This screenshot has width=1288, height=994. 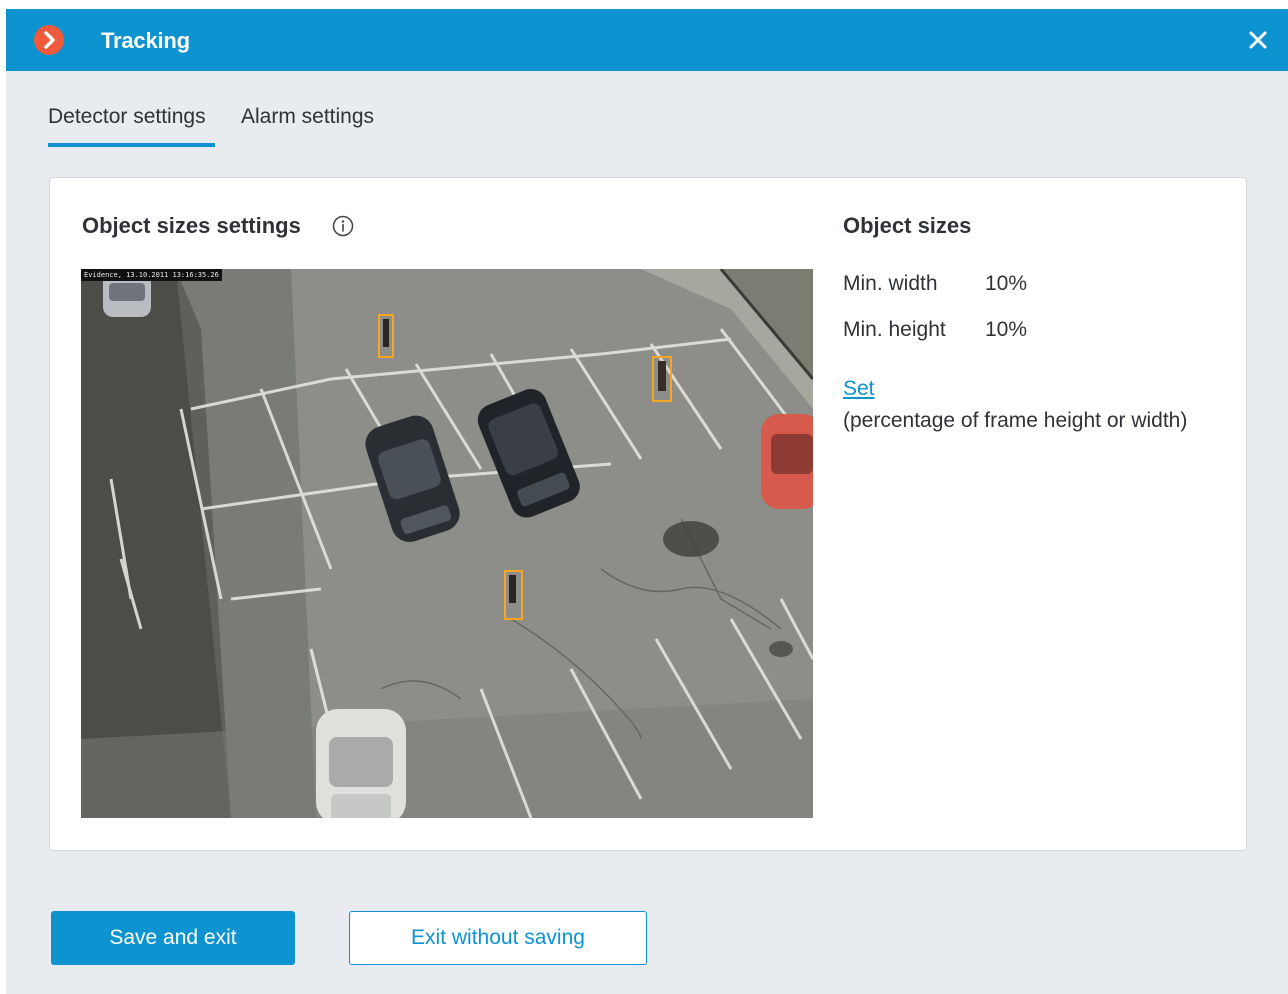 I want to click on tab-alarm-settings: Alarm settings, so click(x=307, y=117).